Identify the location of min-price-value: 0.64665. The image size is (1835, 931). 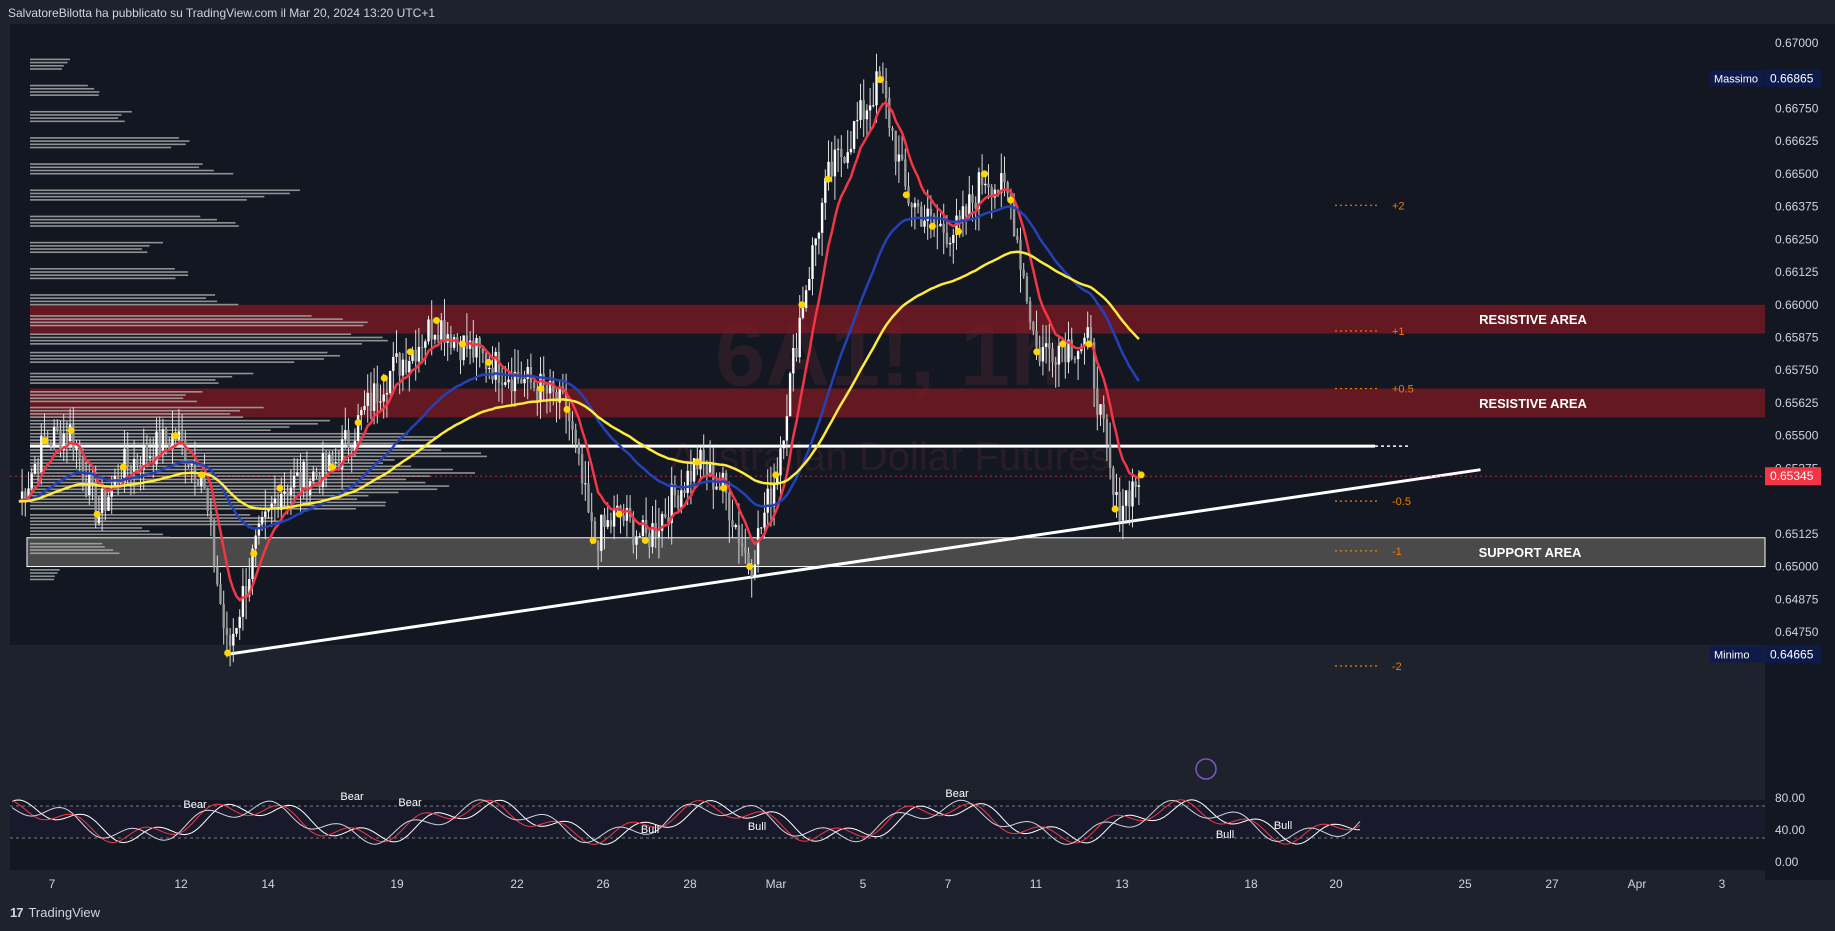
(1792, 654).